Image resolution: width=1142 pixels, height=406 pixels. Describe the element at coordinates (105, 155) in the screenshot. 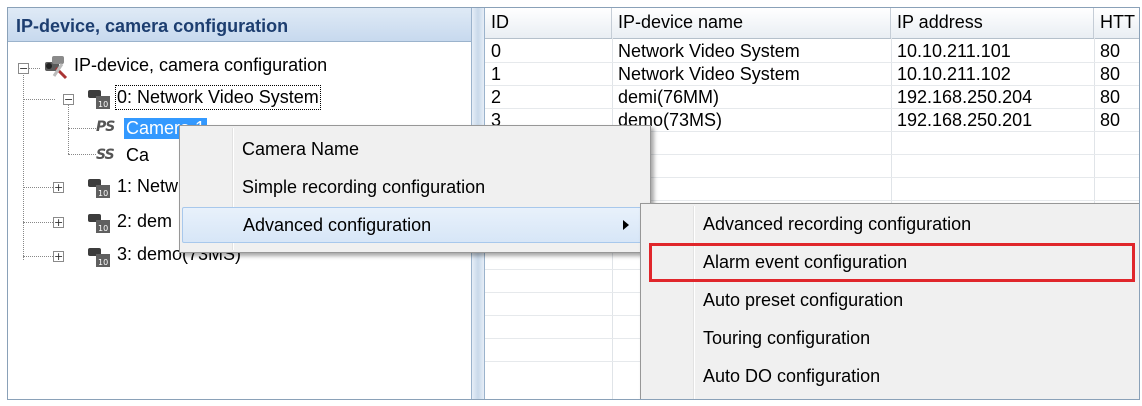

I see `ss-stream-icon: SS` at that location.